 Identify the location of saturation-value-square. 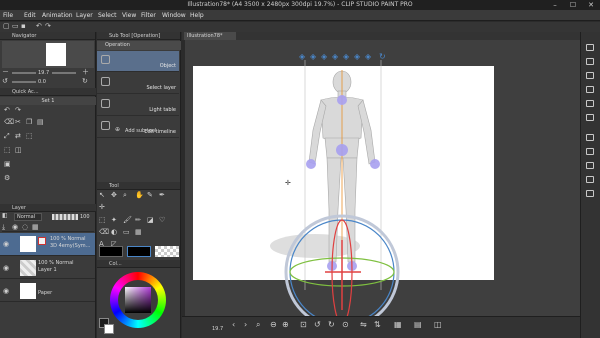
(138, 300).